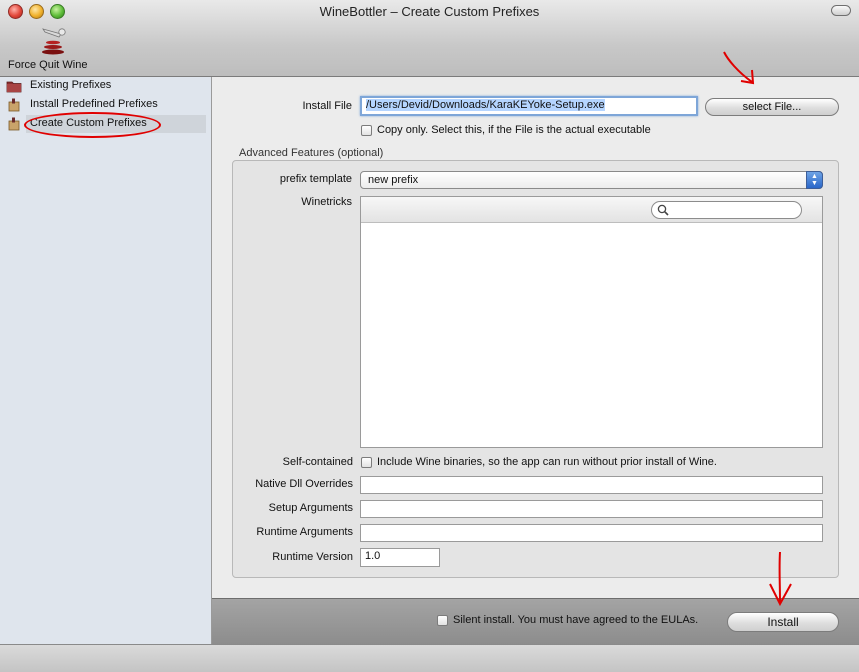 The image size is (859, 672). I want to click on runtime-arguments-input, so click(591, 533).